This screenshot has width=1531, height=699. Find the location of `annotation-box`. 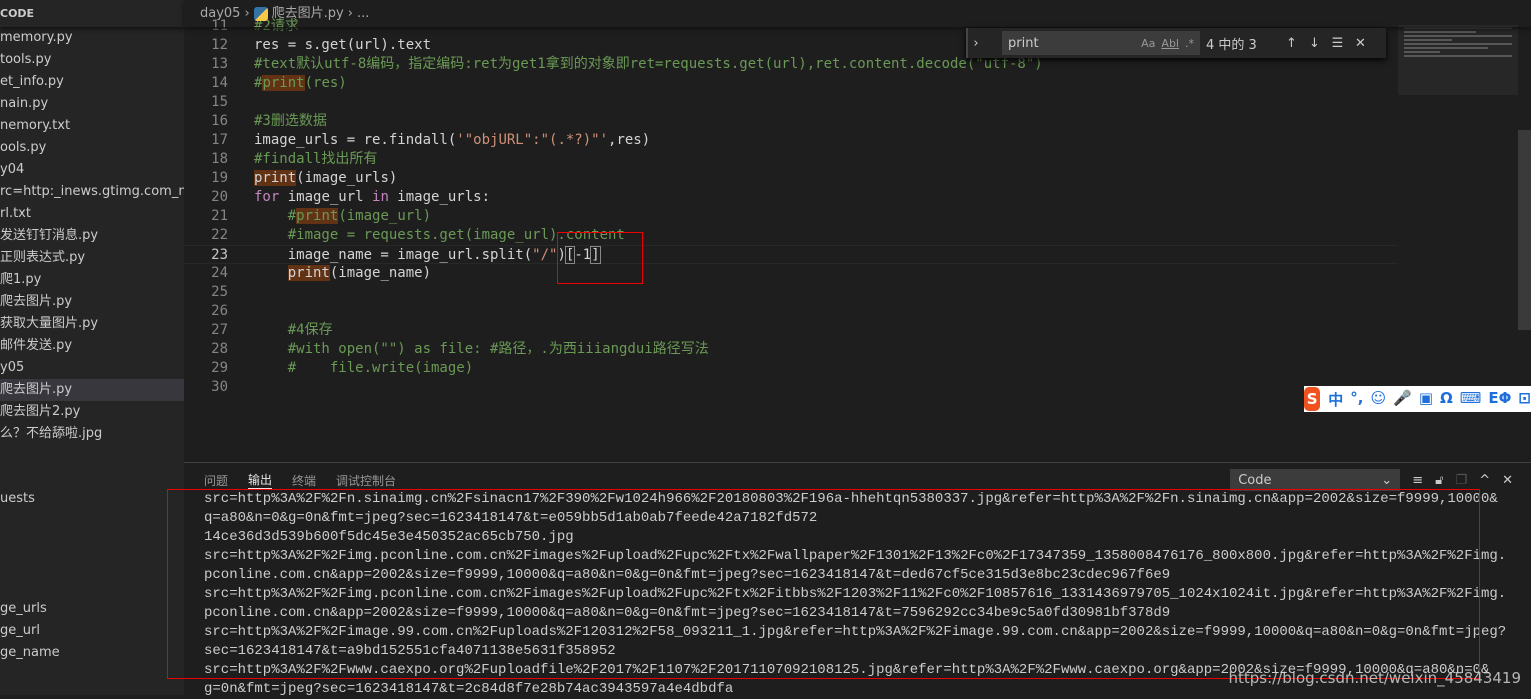

annotation-box is located at coordinates (600, 258).